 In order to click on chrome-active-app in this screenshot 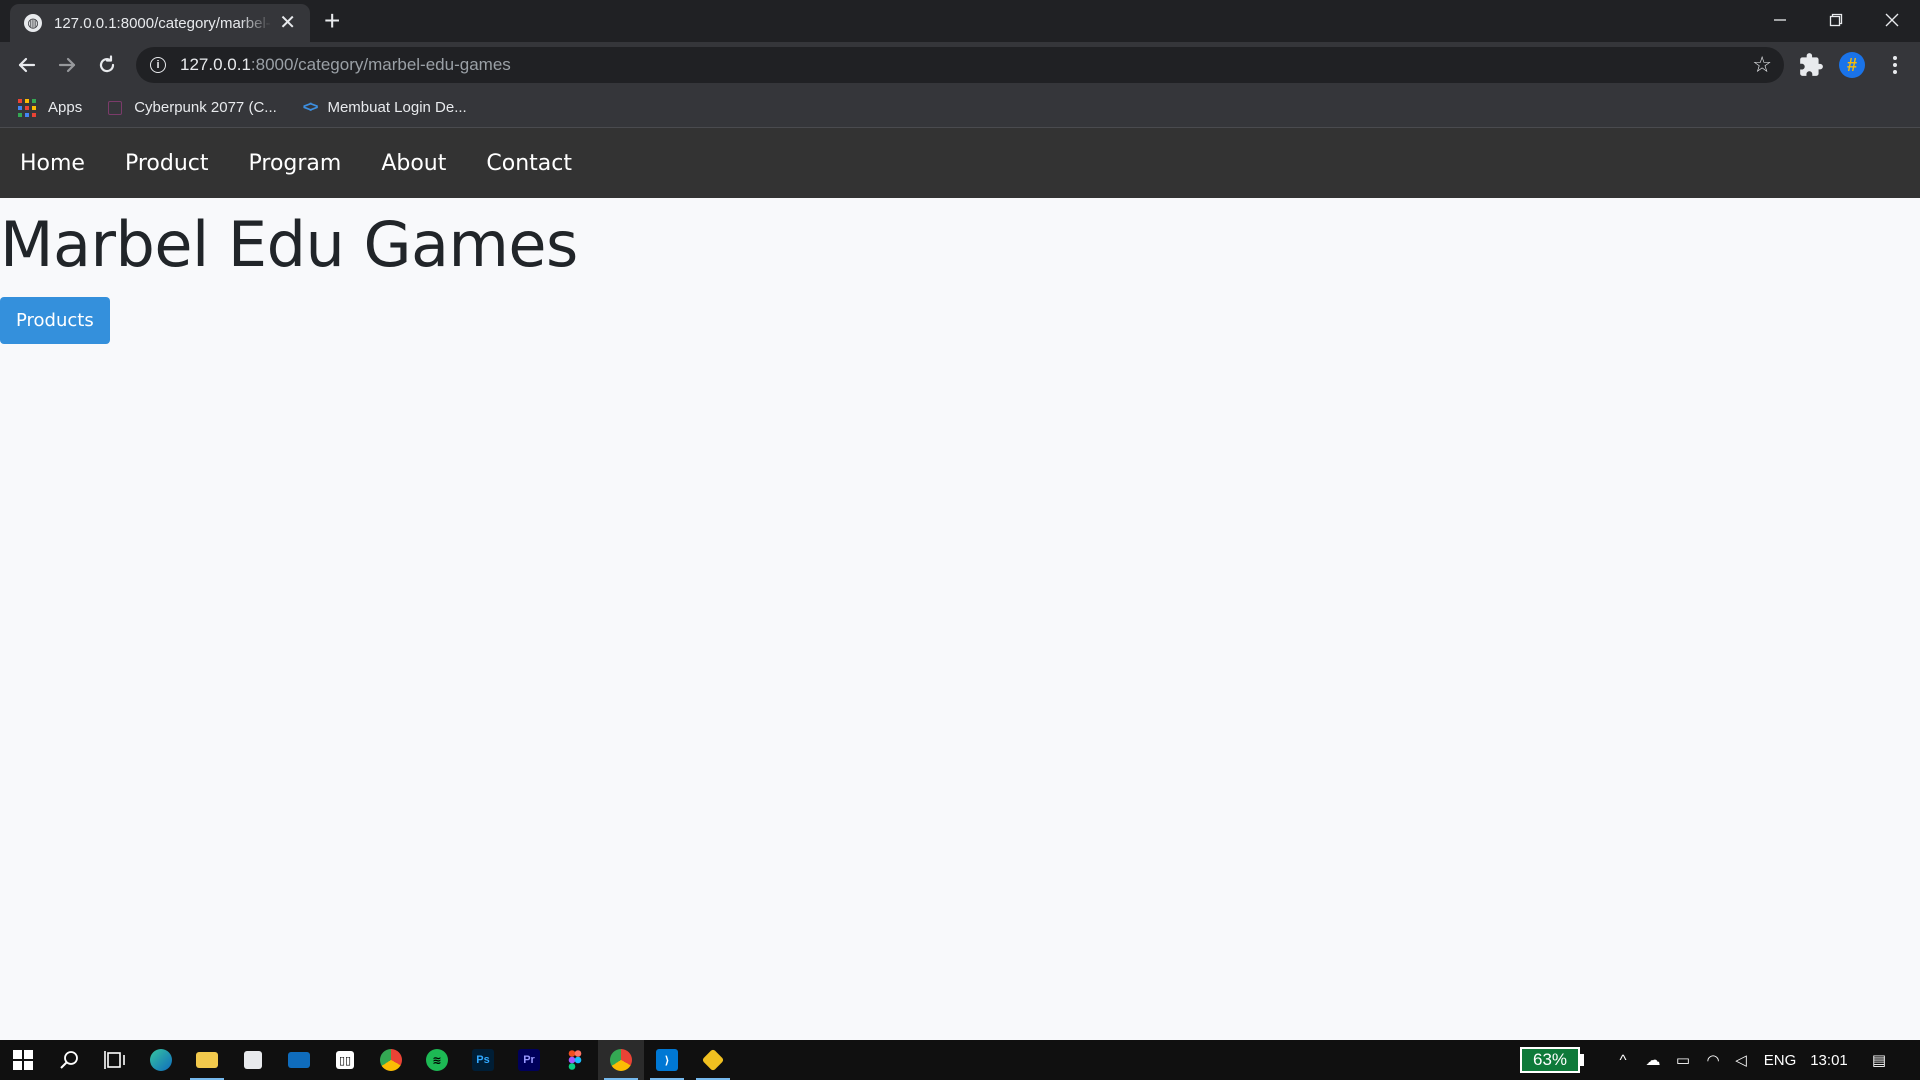, I will do `click(621, 1060)`.